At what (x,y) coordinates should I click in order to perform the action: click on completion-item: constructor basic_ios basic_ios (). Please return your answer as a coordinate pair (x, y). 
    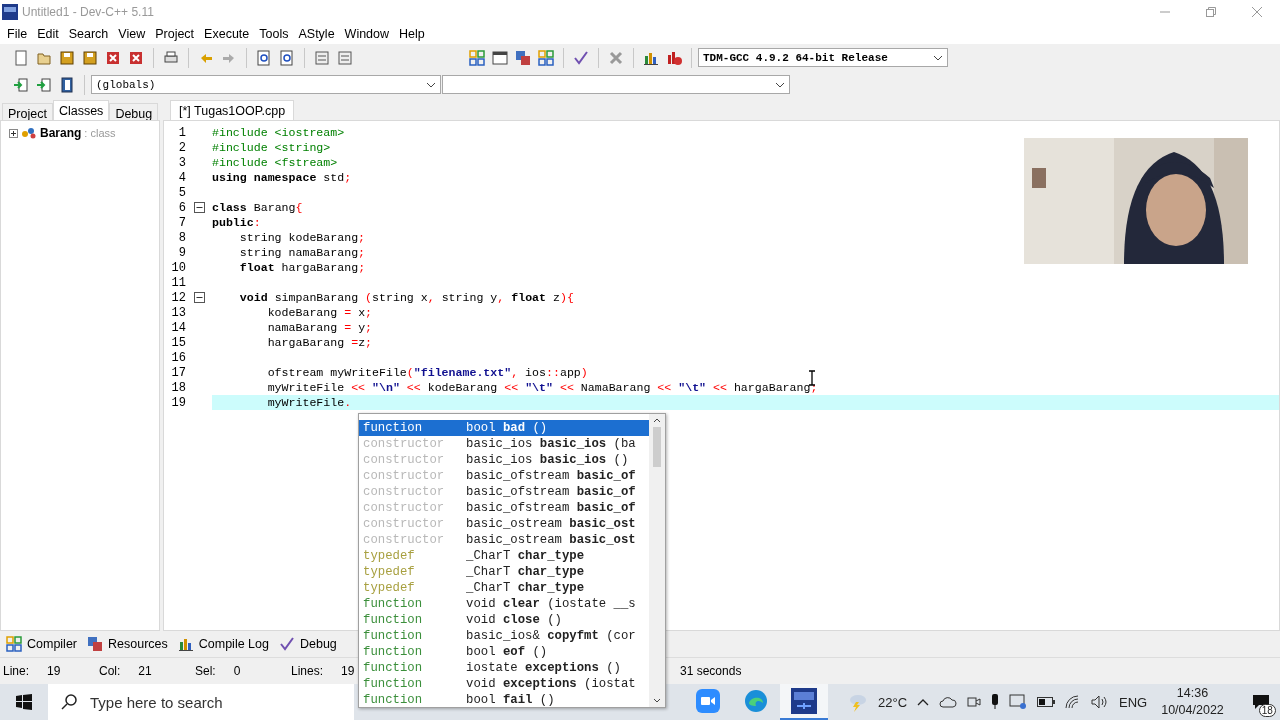
    Looking at the image, I should click on (504, 460).